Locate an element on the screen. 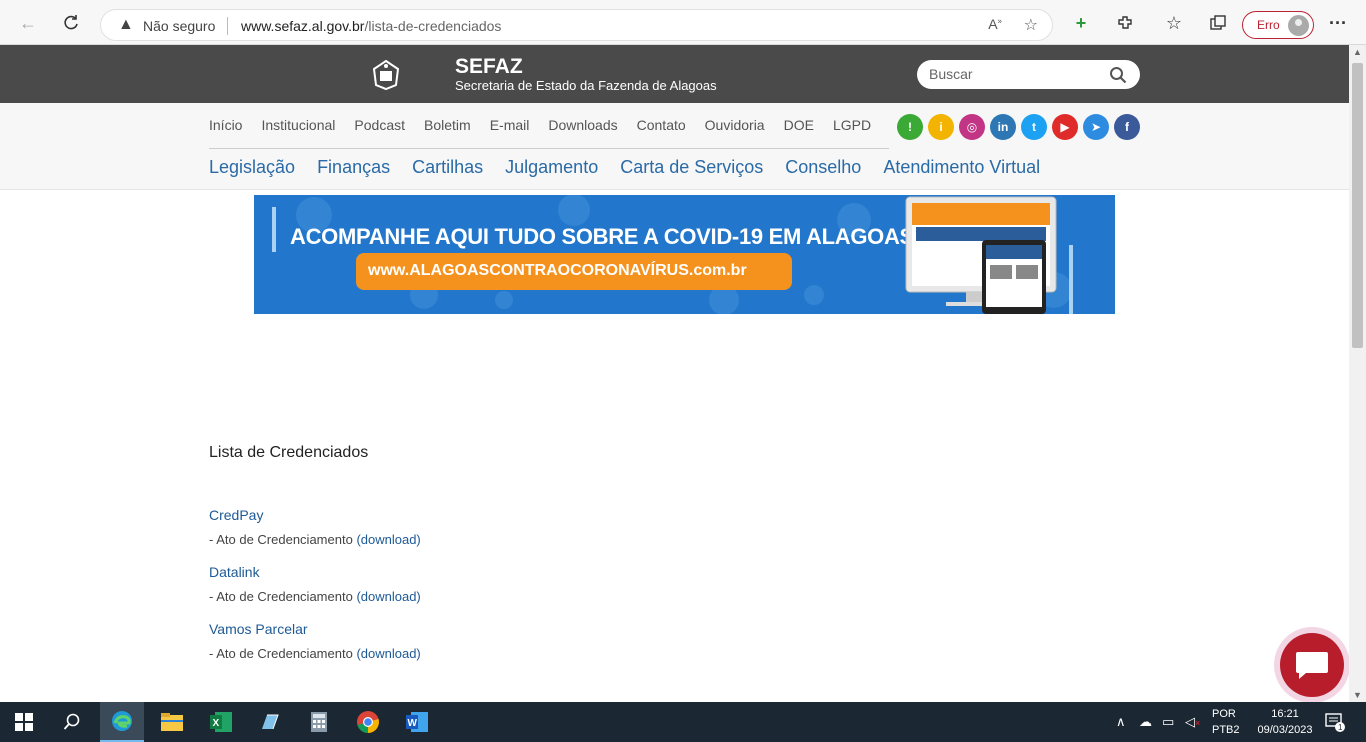  youtube-icon: ▶ is located at coordinates (1065, 127).